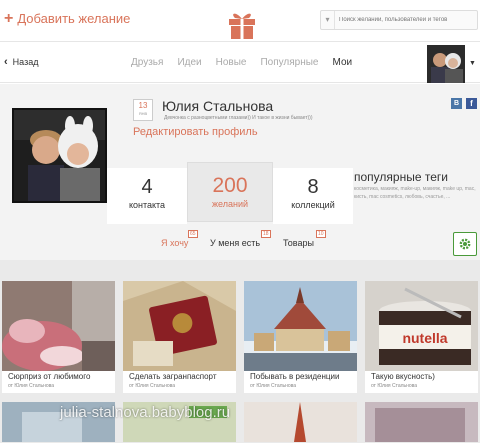  Describe the element at coordinates (231, 62) in the screenshot. I see `tab-new: Новые` at that location.